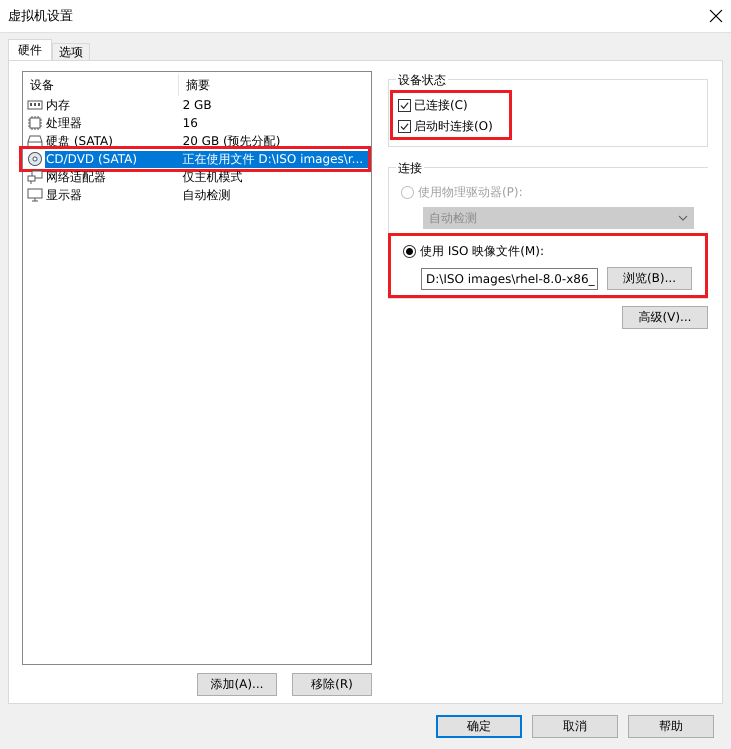  What do you see at coordinates (410, 168) in the screenshot?
I see `group-title: 连接` at bounding box center [410, 168].